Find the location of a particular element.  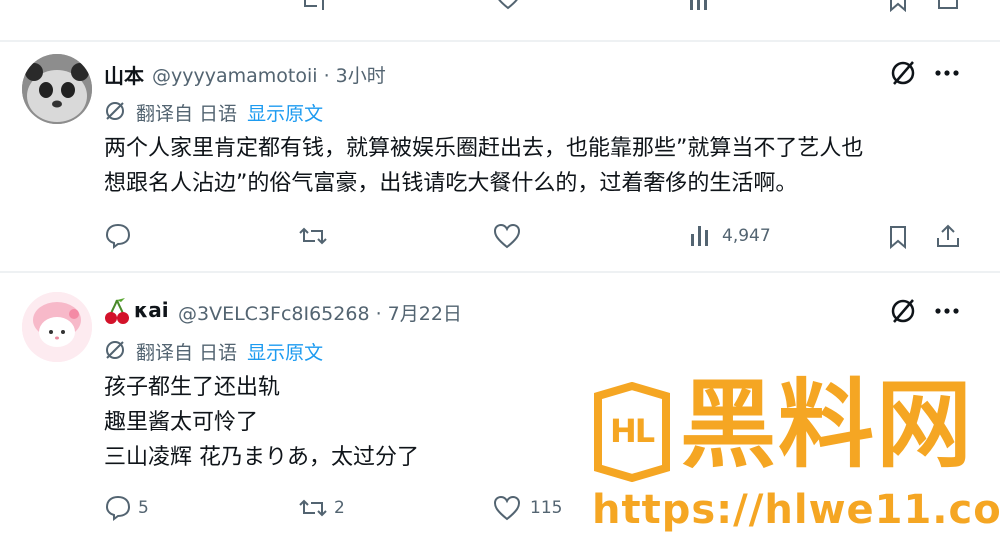

handle-and-time: @3VELC3Fc8I65268 · 7月22日 is located at coordinates (320, 312).